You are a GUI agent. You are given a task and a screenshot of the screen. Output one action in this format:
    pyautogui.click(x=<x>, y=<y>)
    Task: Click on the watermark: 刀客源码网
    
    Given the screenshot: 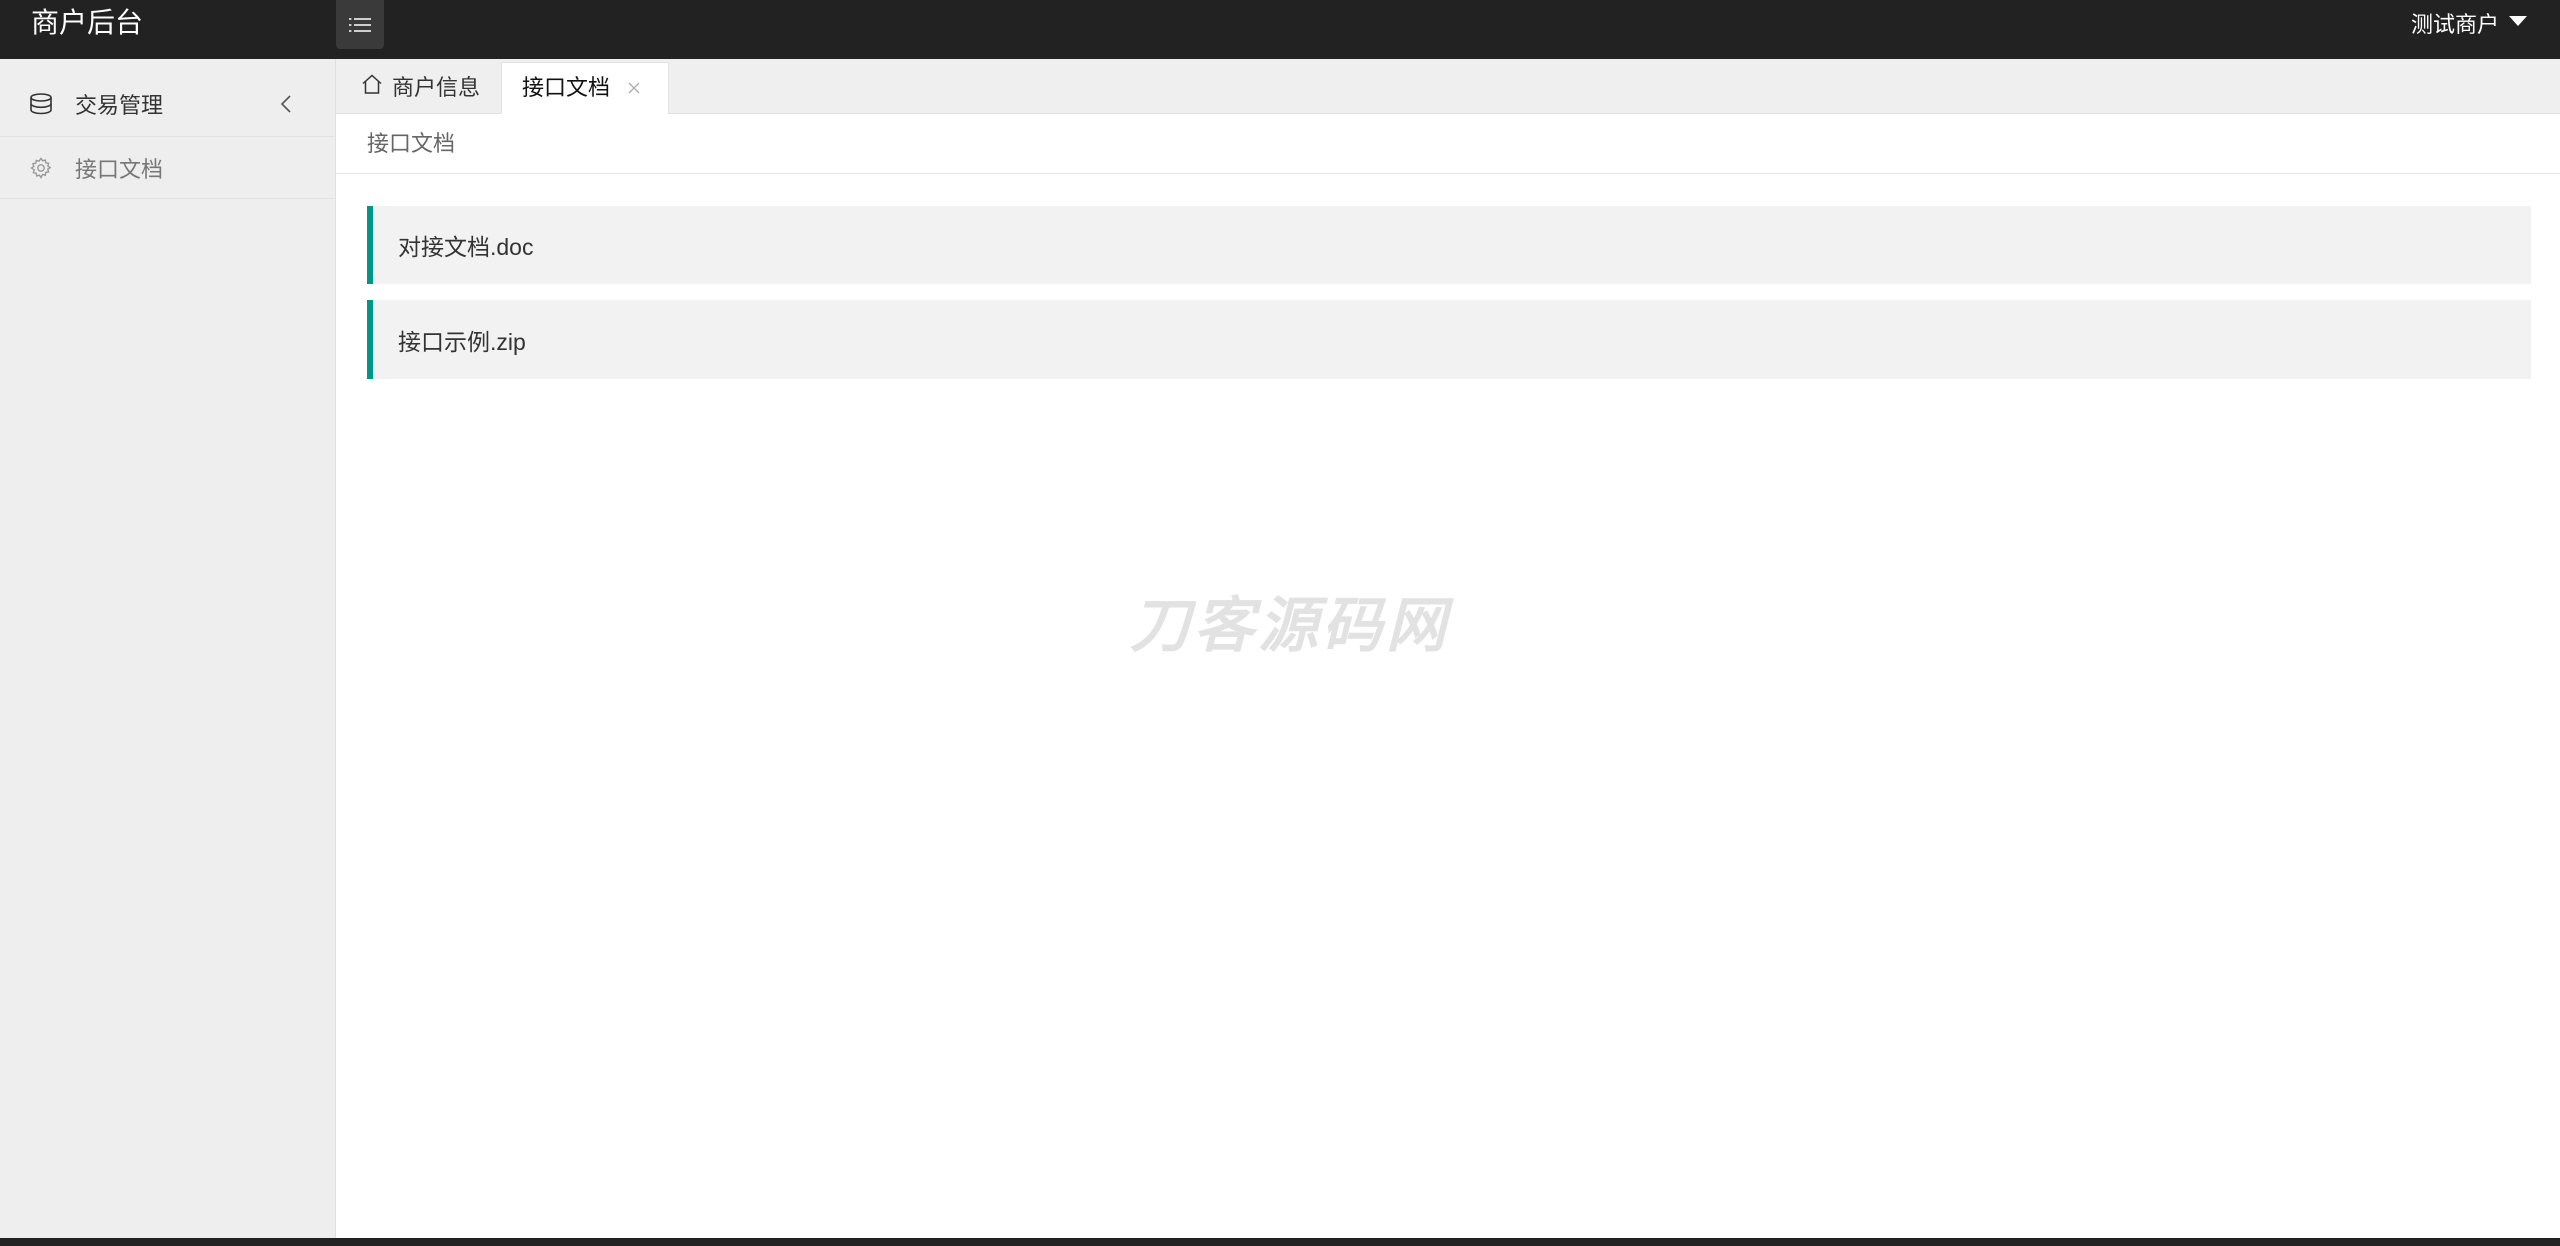 What is the action you would take?
    pyautogui.click(x=1290, y=625)
    